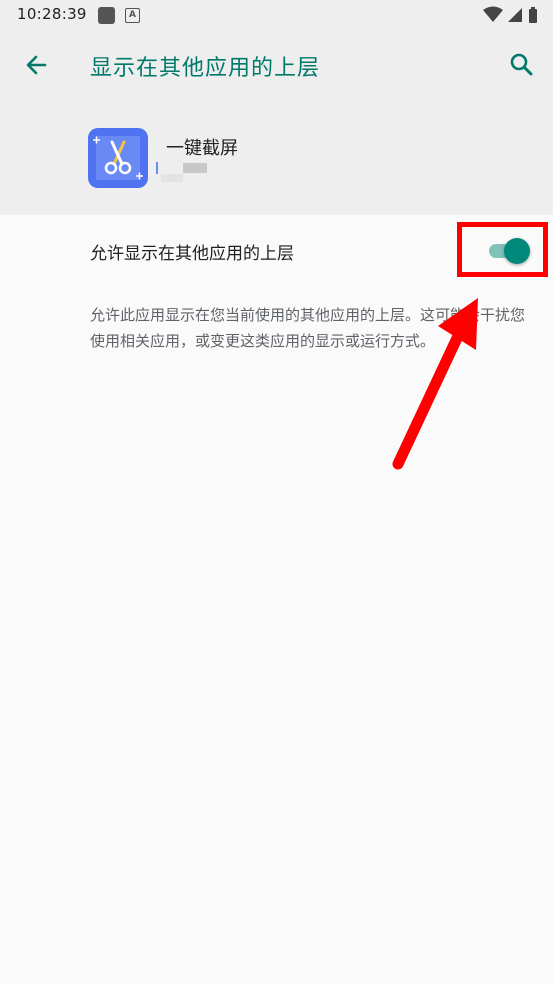  What do you see at coordinates (52, 14) in the screenshot?
I see `status-time: 10:28:39` at bounding box center [52, 14].